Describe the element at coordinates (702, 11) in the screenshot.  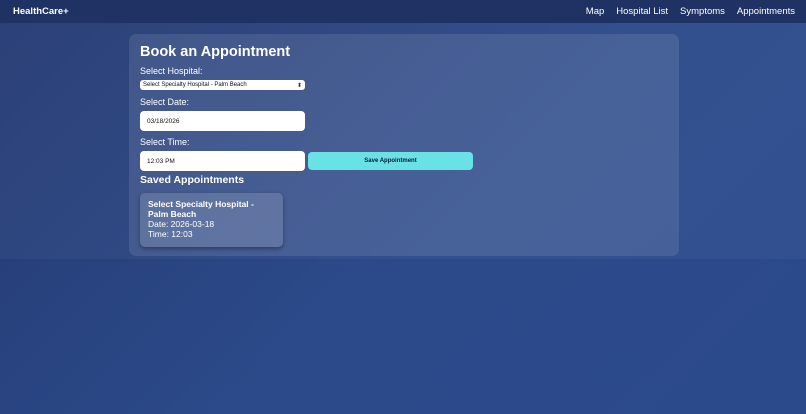
I see `nav-link-symptoms: Symptoms` at that location.